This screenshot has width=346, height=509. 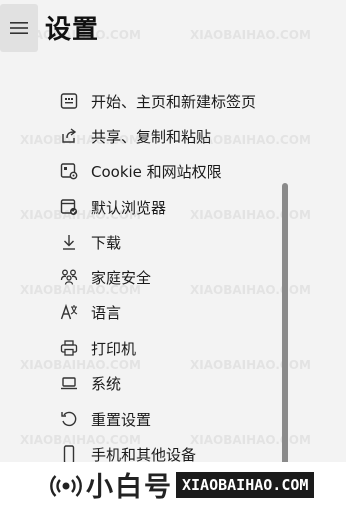 What do you see at coordinates (72, 30) in the screenshot?
I see `page-title: 设置` at bounding box center [72, 30].